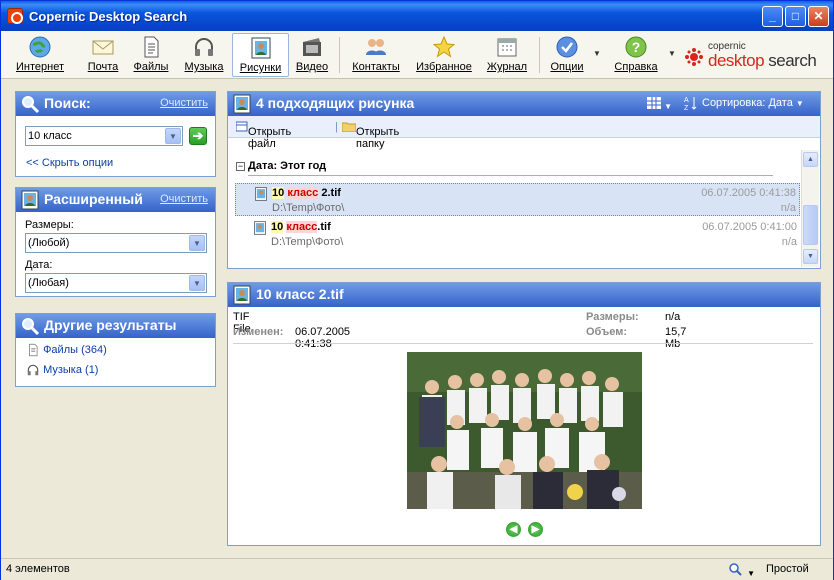 Image resolution: width=834 pixels, height=580 pixels. What do you see at coordinates (312, 67) in the screenshot?
I see `toolbar-video-label: Видео` at bounding box center [312, 67].